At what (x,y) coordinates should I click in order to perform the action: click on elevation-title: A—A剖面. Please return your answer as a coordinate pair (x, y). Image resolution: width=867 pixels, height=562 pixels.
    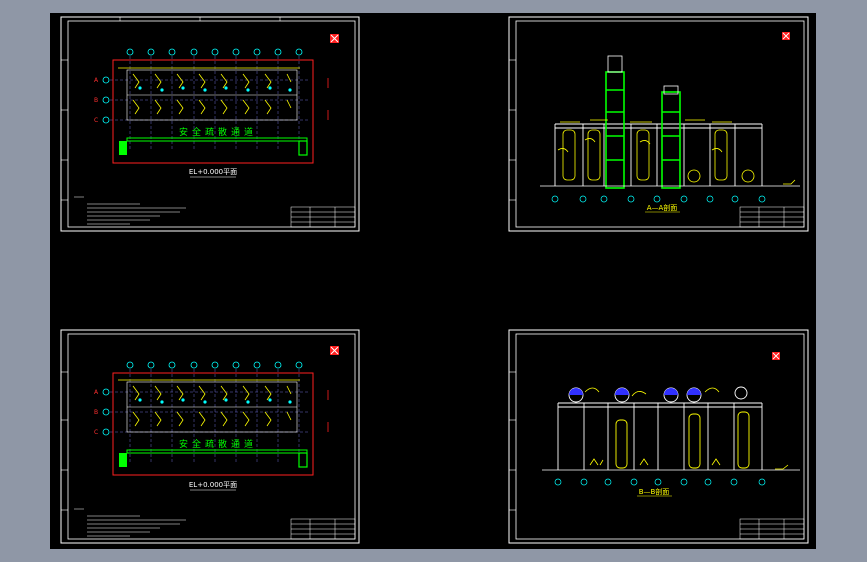
    Looking at the image, I should click on (662, 207).